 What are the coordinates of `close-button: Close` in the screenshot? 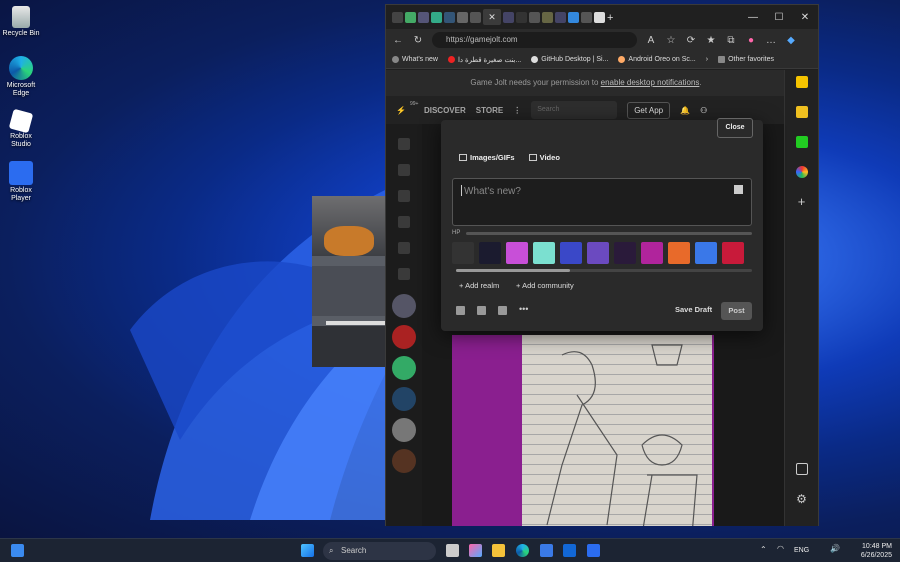 It's located at (735, 128).